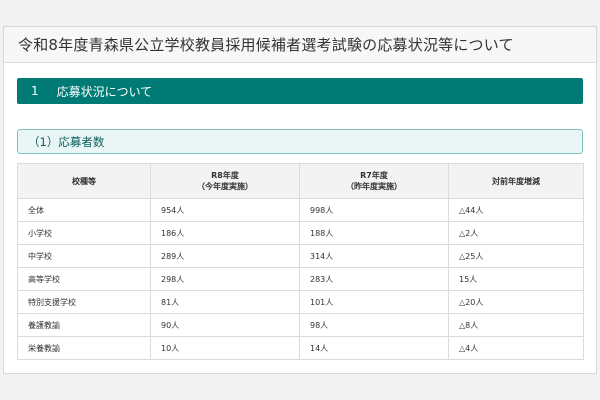  I want to click on cell-r7: 188人, so click(374, 233).